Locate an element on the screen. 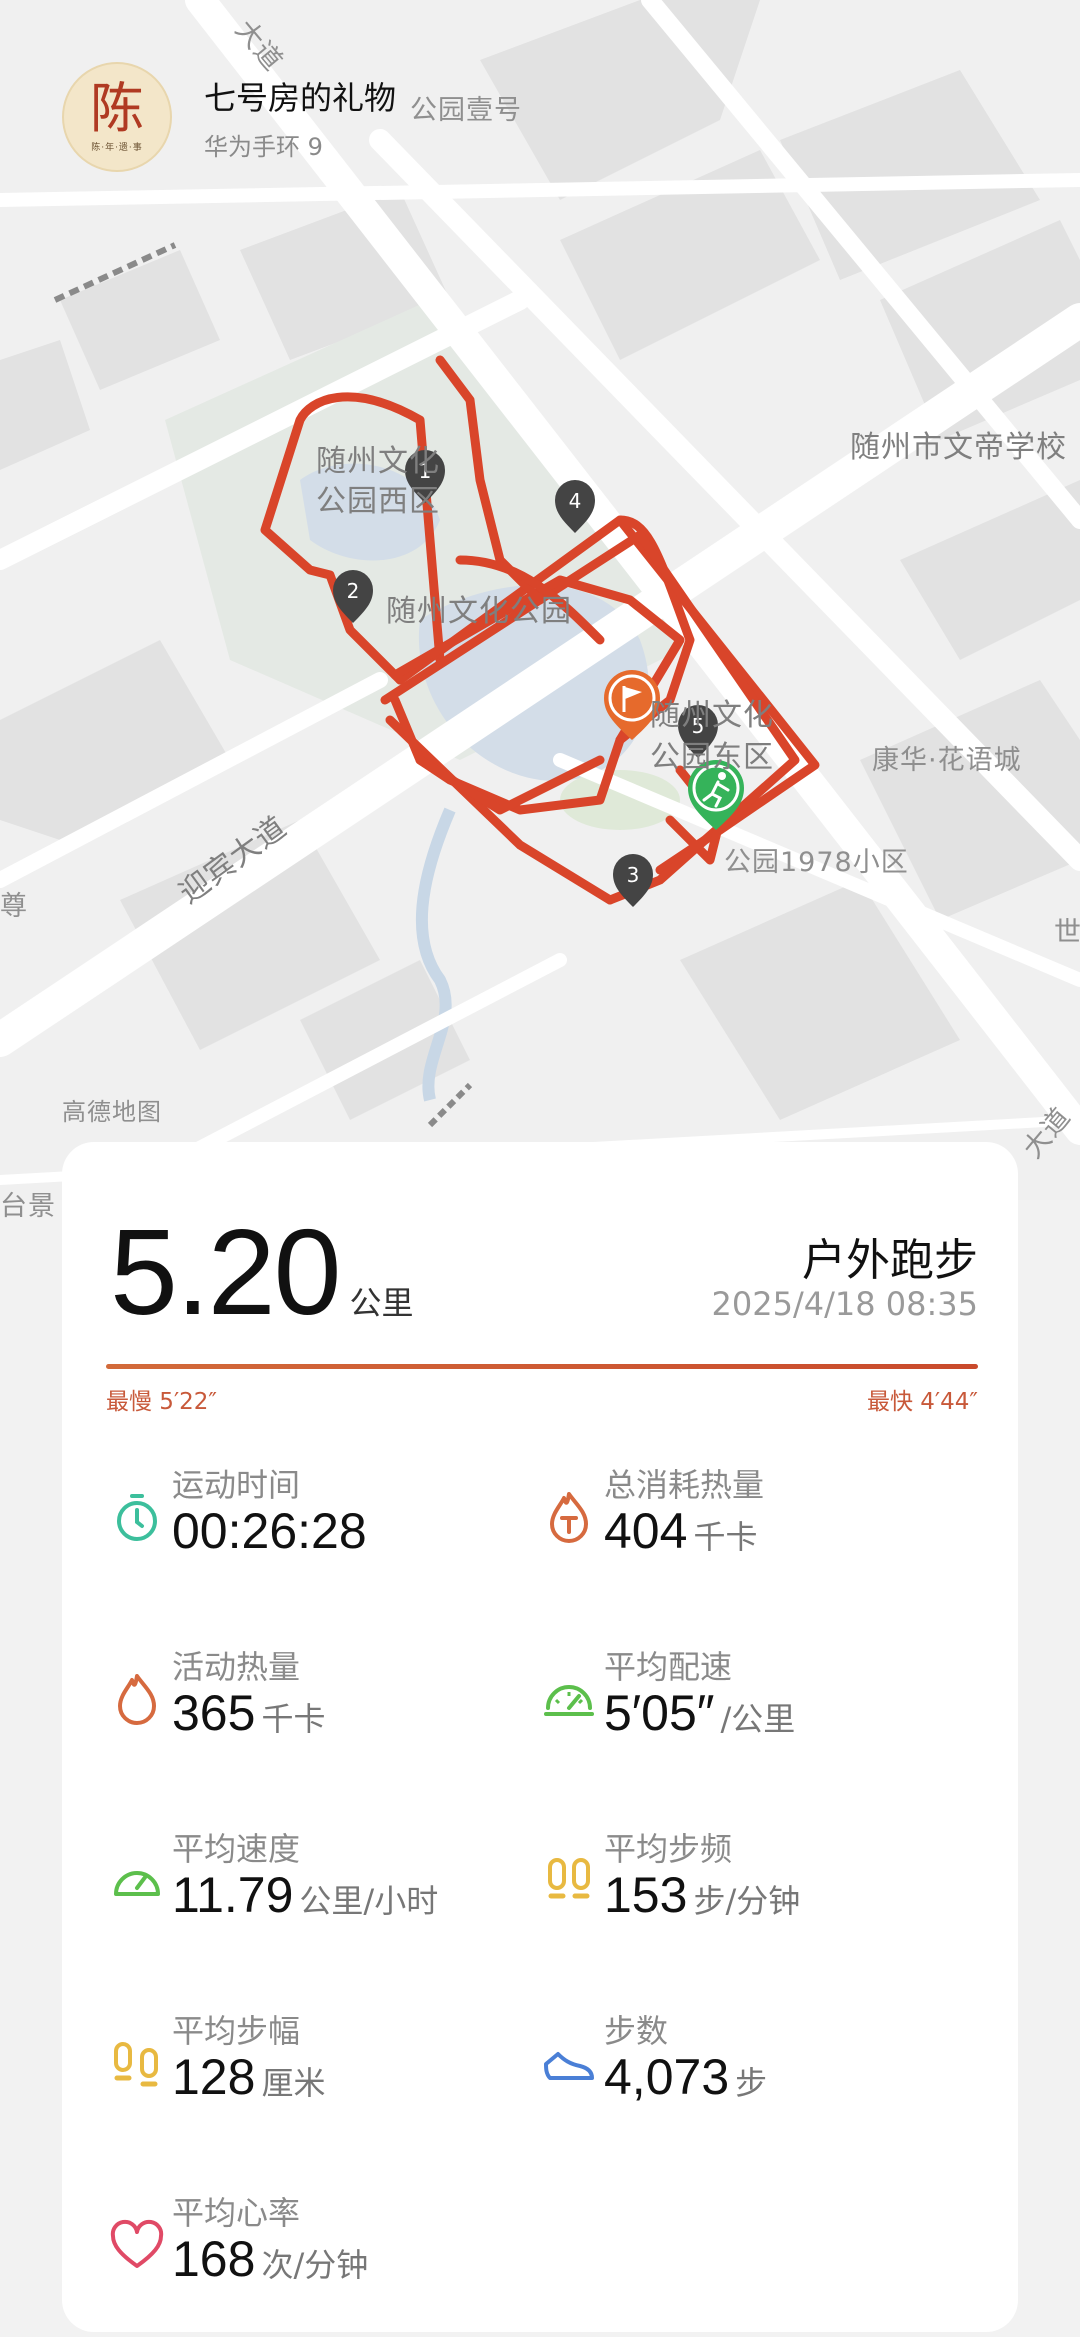 This screenshot has height=2337, width=1080. map-label-gaode: 高德地图 is located at coordinates (112, 1112).